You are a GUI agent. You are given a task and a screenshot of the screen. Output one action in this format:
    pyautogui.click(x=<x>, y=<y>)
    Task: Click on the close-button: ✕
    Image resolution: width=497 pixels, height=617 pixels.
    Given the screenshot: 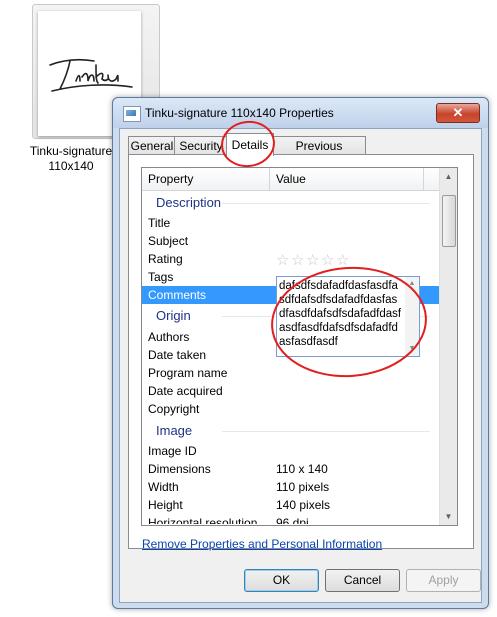 What is the action you would take?
    pyautogui.click(x=458, y=113)
    